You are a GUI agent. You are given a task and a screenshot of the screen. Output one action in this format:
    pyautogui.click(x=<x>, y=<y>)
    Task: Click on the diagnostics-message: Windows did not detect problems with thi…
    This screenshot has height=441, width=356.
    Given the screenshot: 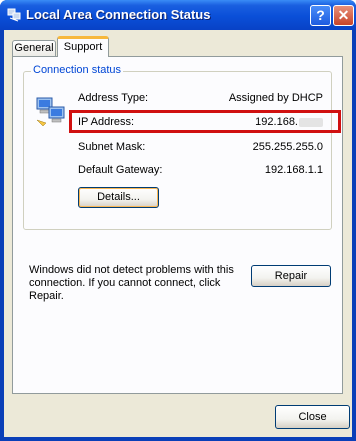 What is the action you would take?
    pyautogui.click(x=131, y=283)
    